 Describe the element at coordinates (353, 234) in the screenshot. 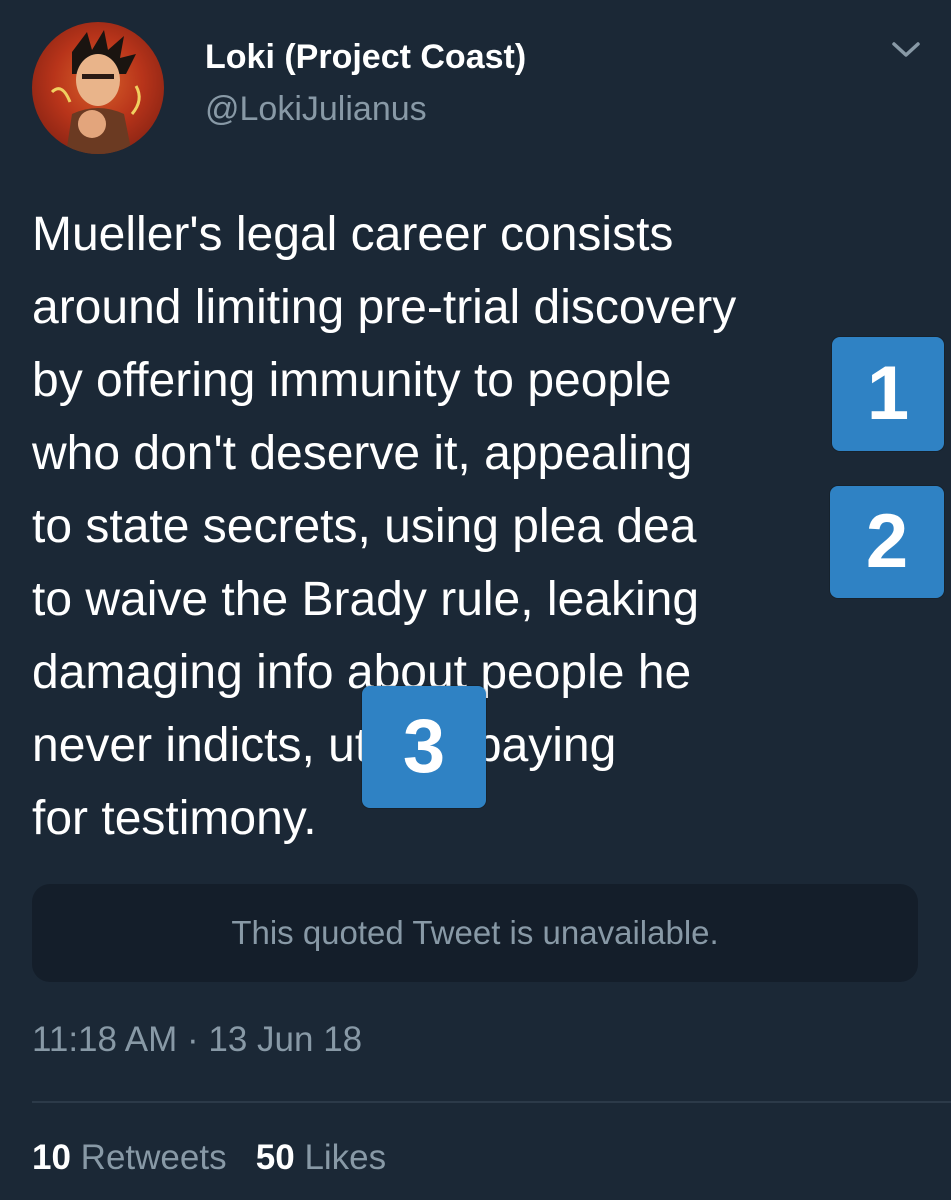

I see `tweet-text-line: Mueller's legal career consists` at that location.